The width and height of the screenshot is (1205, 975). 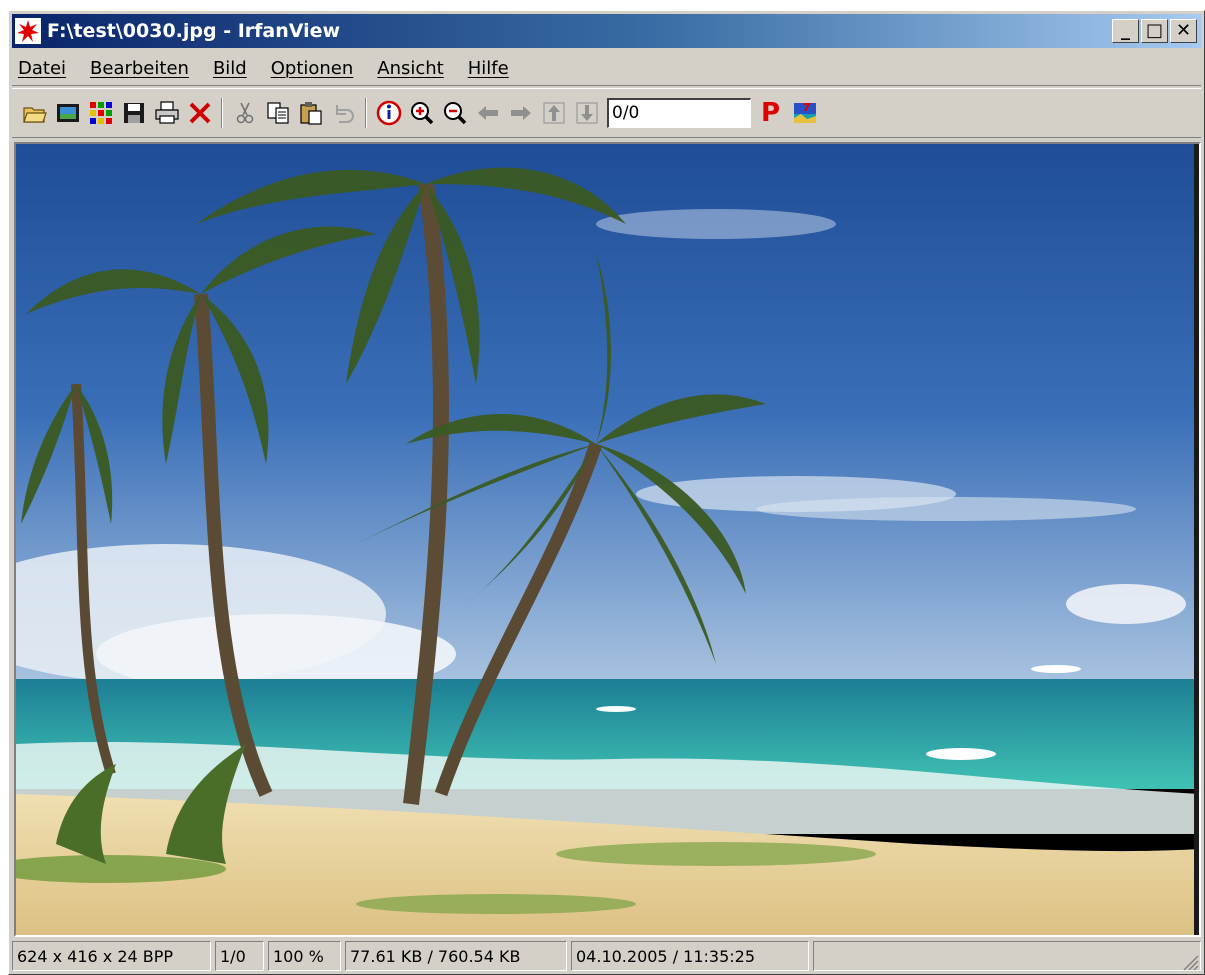 What do you see at coordinates (310, 113) in the screenshot?
I see `paste-icon` at bounding box center [310, 113].